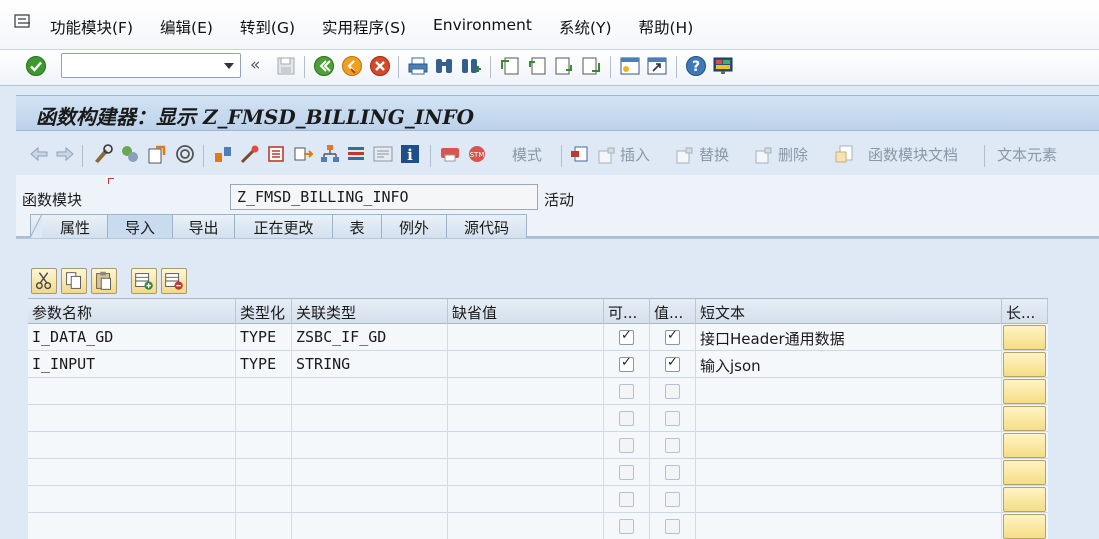  Describe the element at coordinates (324, 66) in the screenshot. I see `back-icon` at that location.